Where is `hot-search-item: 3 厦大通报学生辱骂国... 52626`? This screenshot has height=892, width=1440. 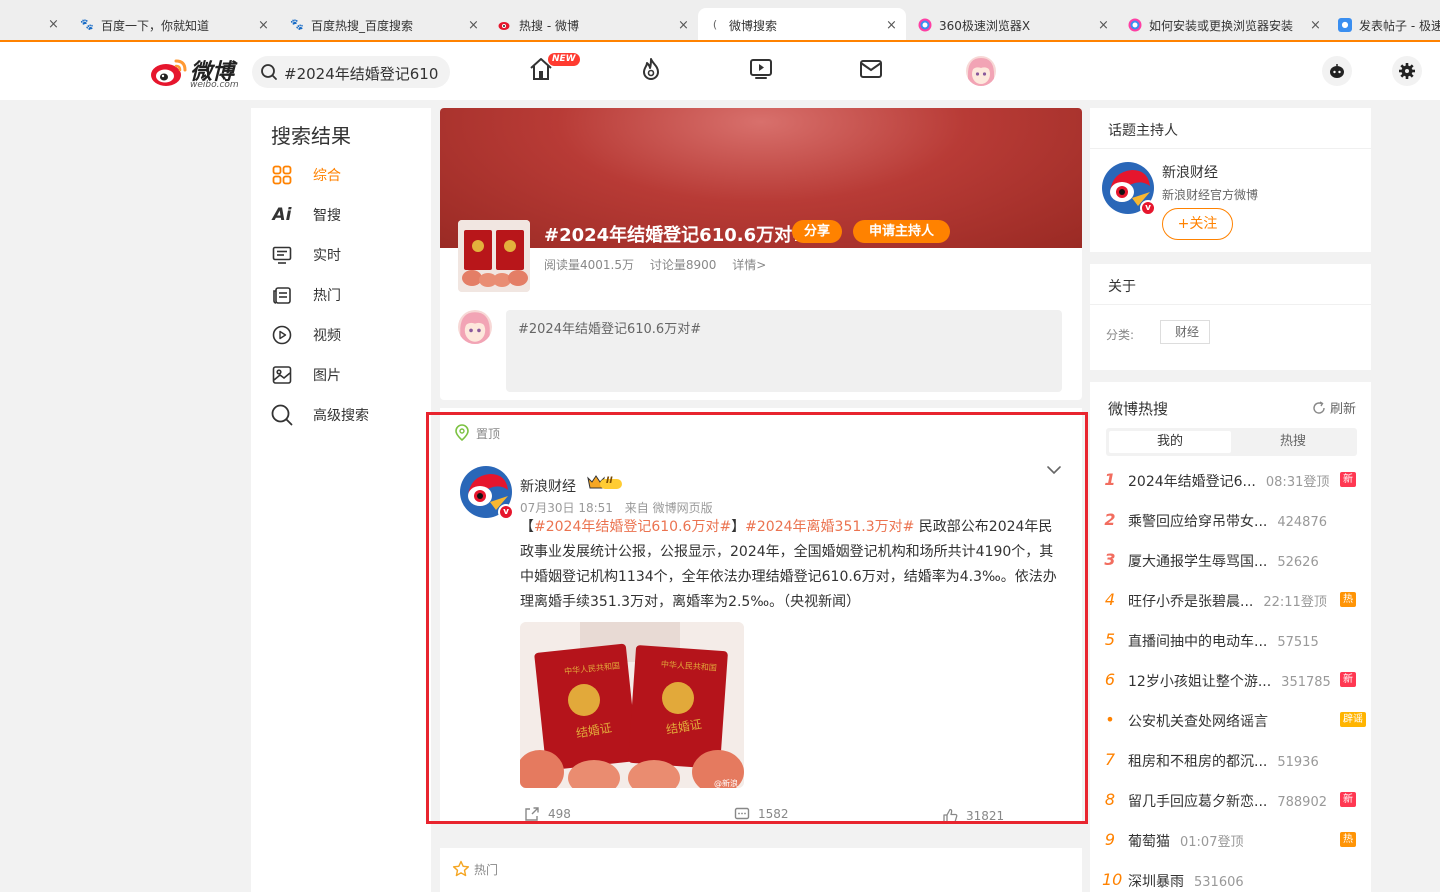
hot-search-item: 3 厦大通报学生辱骂国... 52626 is located at coordinates (1230, 560).